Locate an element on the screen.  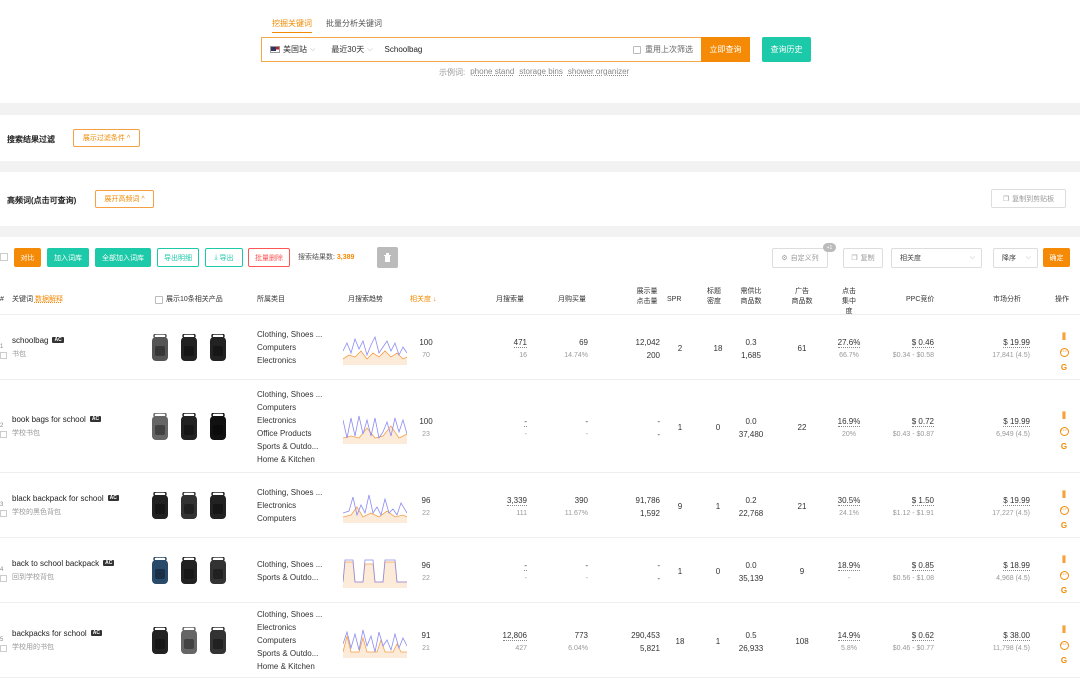
keyword-input: Schoolbag is located at coordinates (507, 49).